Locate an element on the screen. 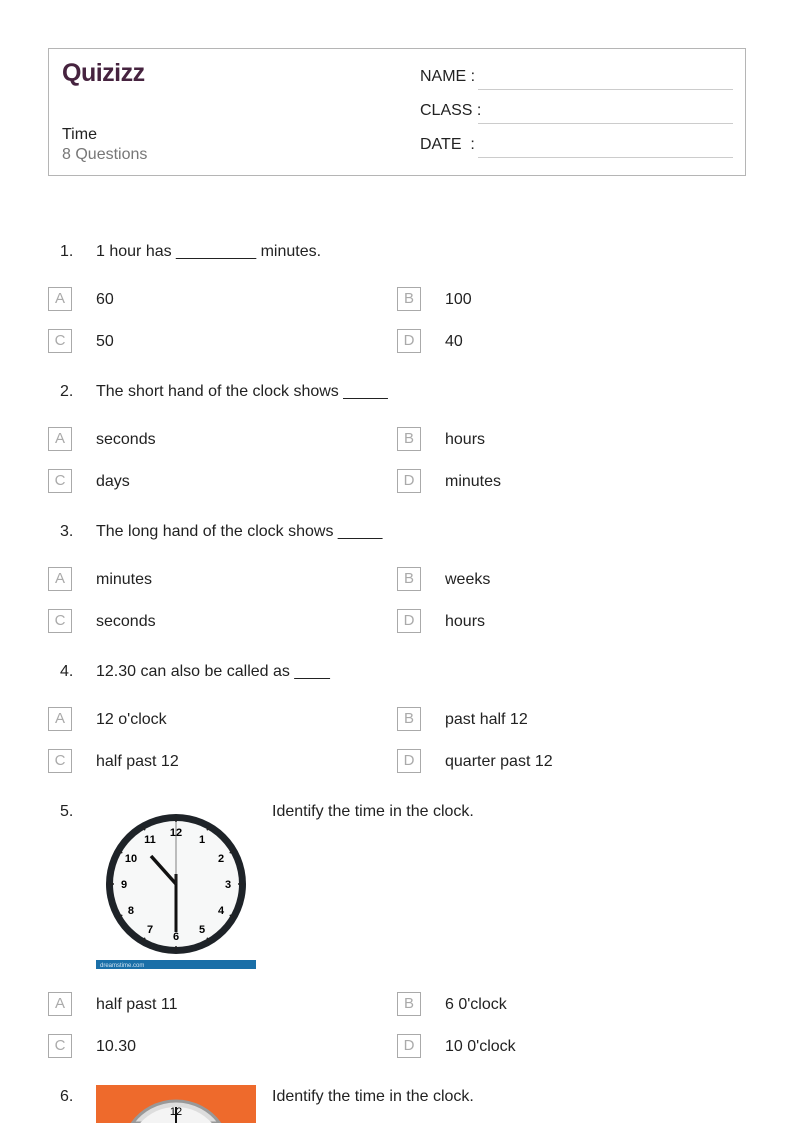  svg-text: 9 is located at coordinates (124, 885).